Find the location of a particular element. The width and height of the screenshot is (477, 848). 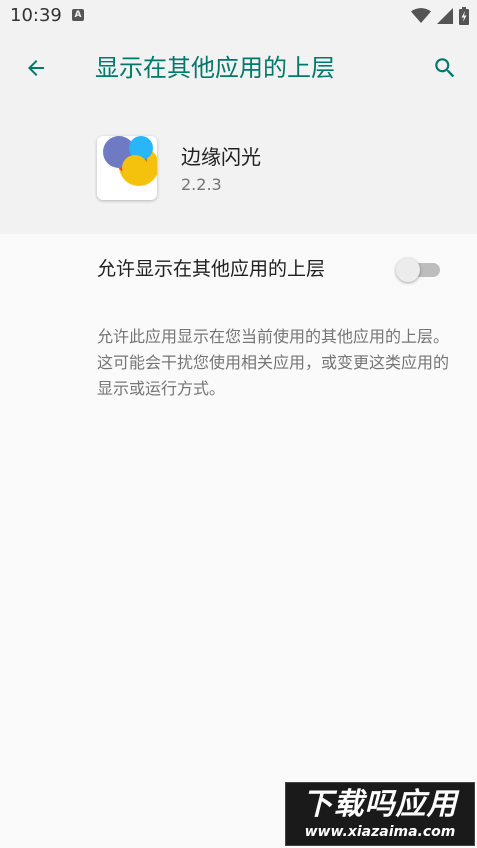

notification-a-icon: A is located at coordinates (78, 15).